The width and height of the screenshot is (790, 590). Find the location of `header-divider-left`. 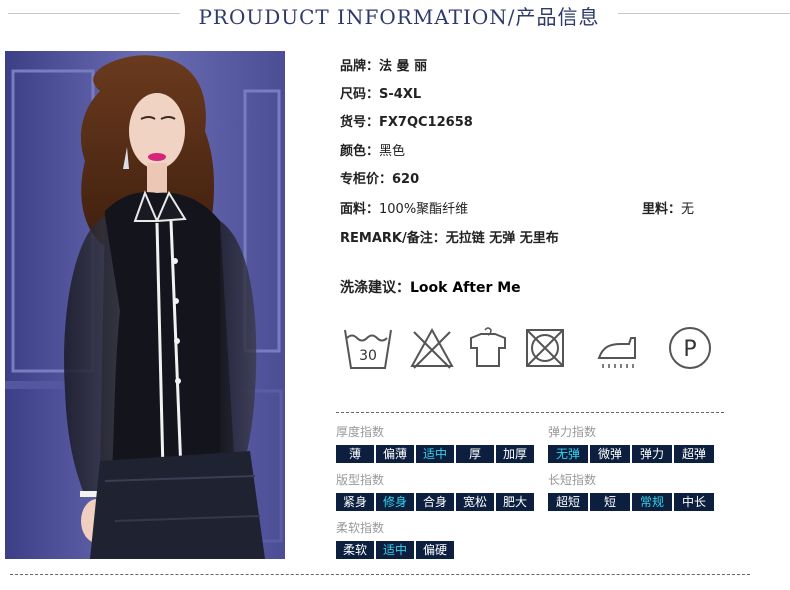

header-divider-left is located at coordinates (94, 13).